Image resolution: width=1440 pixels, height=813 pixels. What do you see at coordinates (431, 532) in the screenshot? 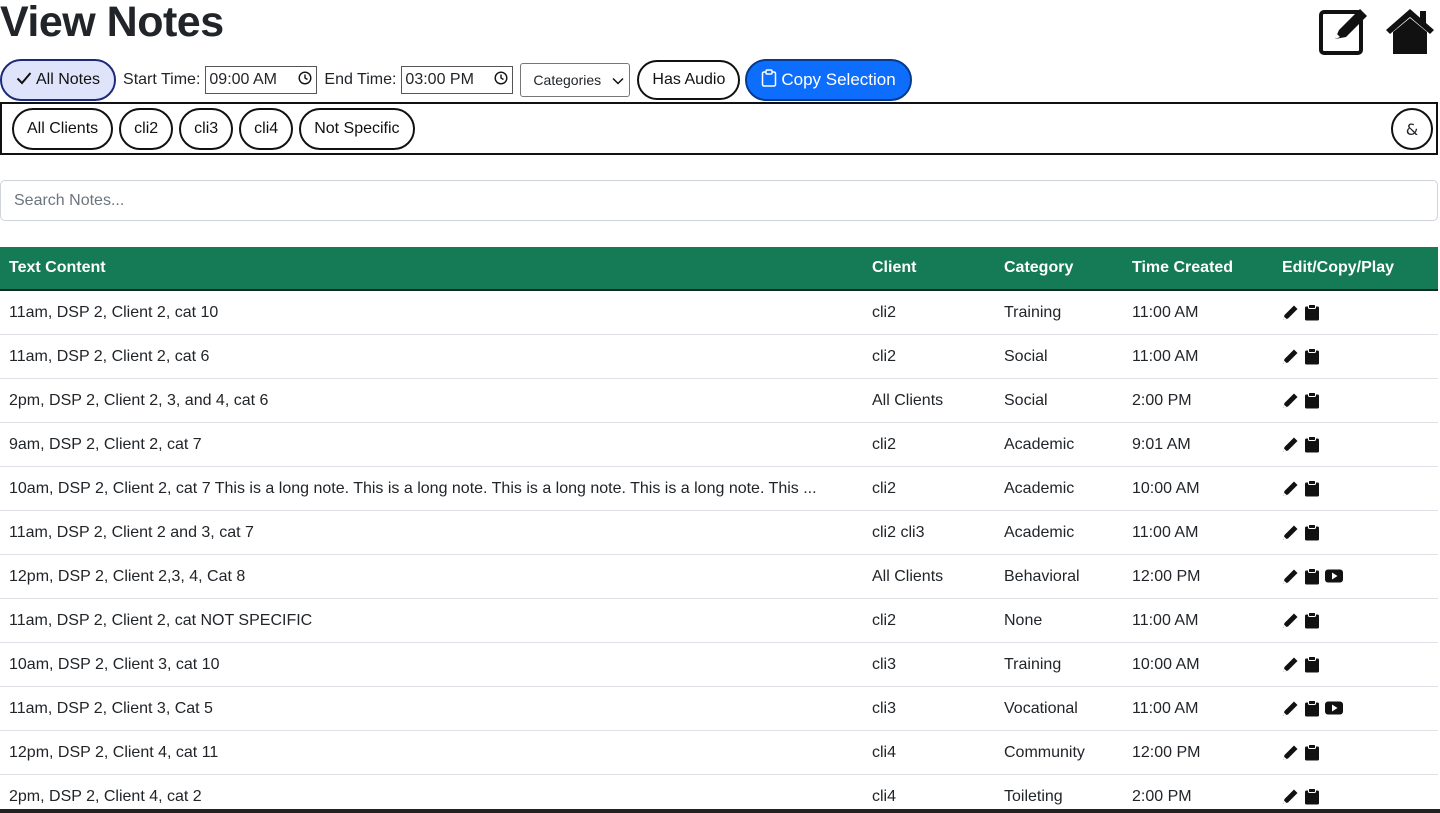
I see `note-text-cell: 11am, DSP 2, Client 2 and 3, cat 7` at bounding box center [431, 532].